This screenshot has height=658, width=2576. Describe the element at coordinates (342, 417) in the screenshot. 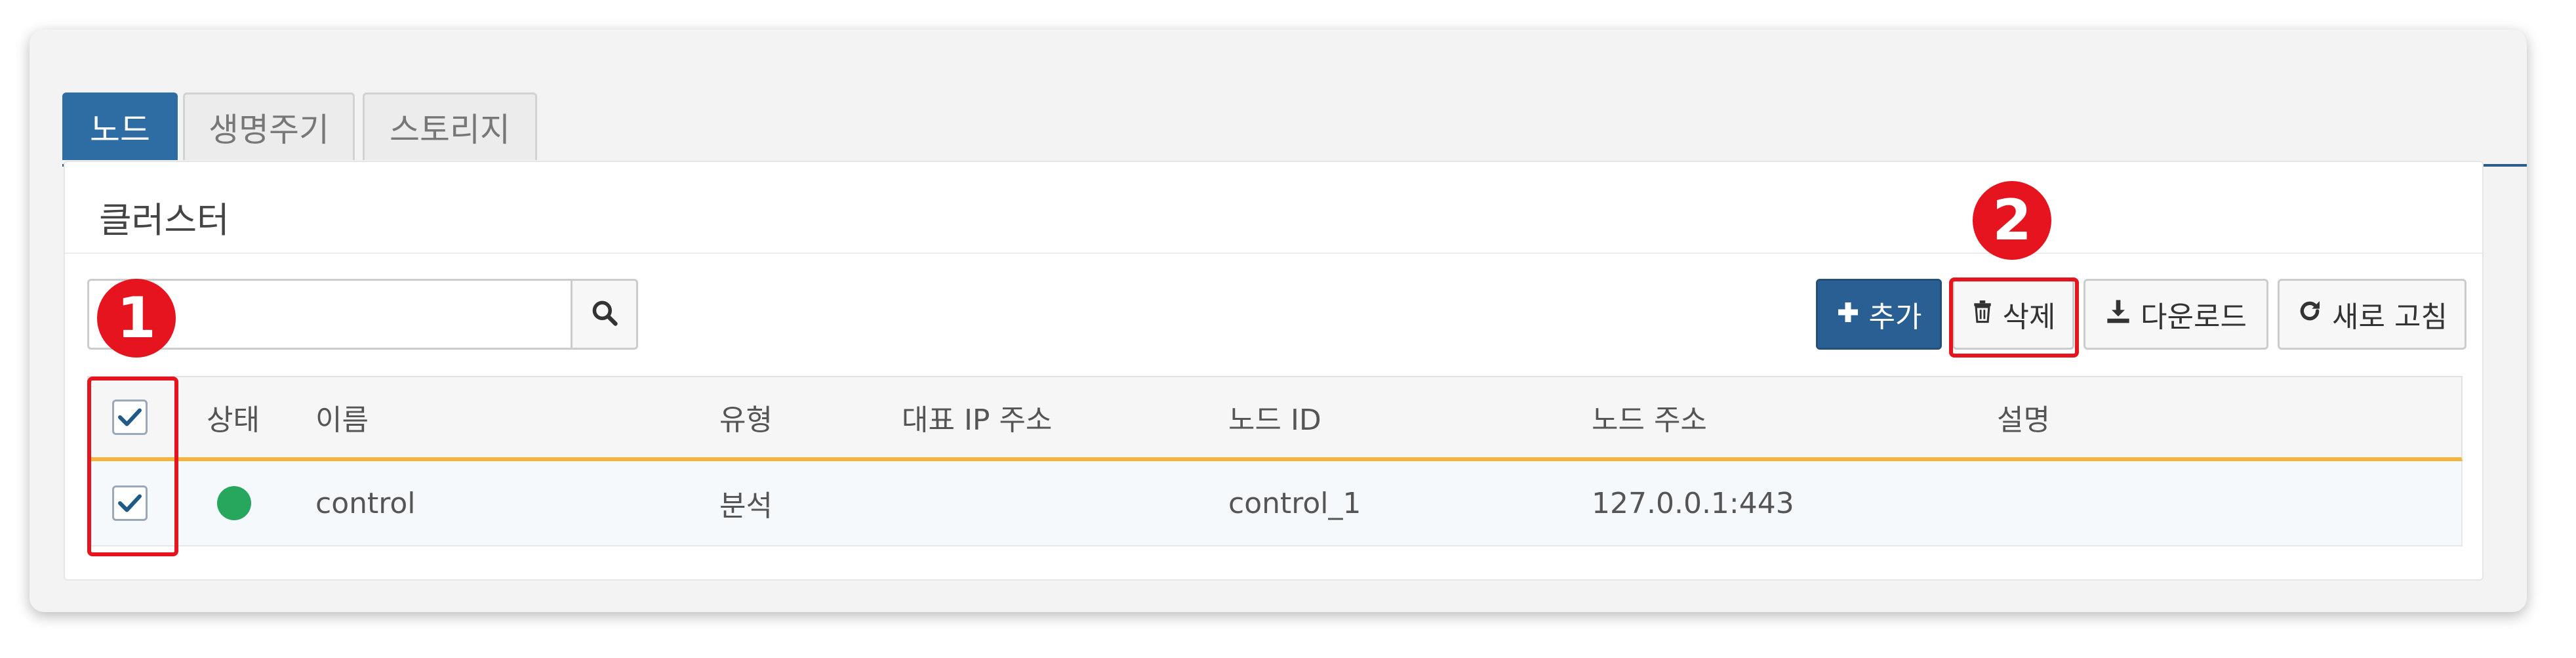

I see `column-header-name: 이름` at that location.